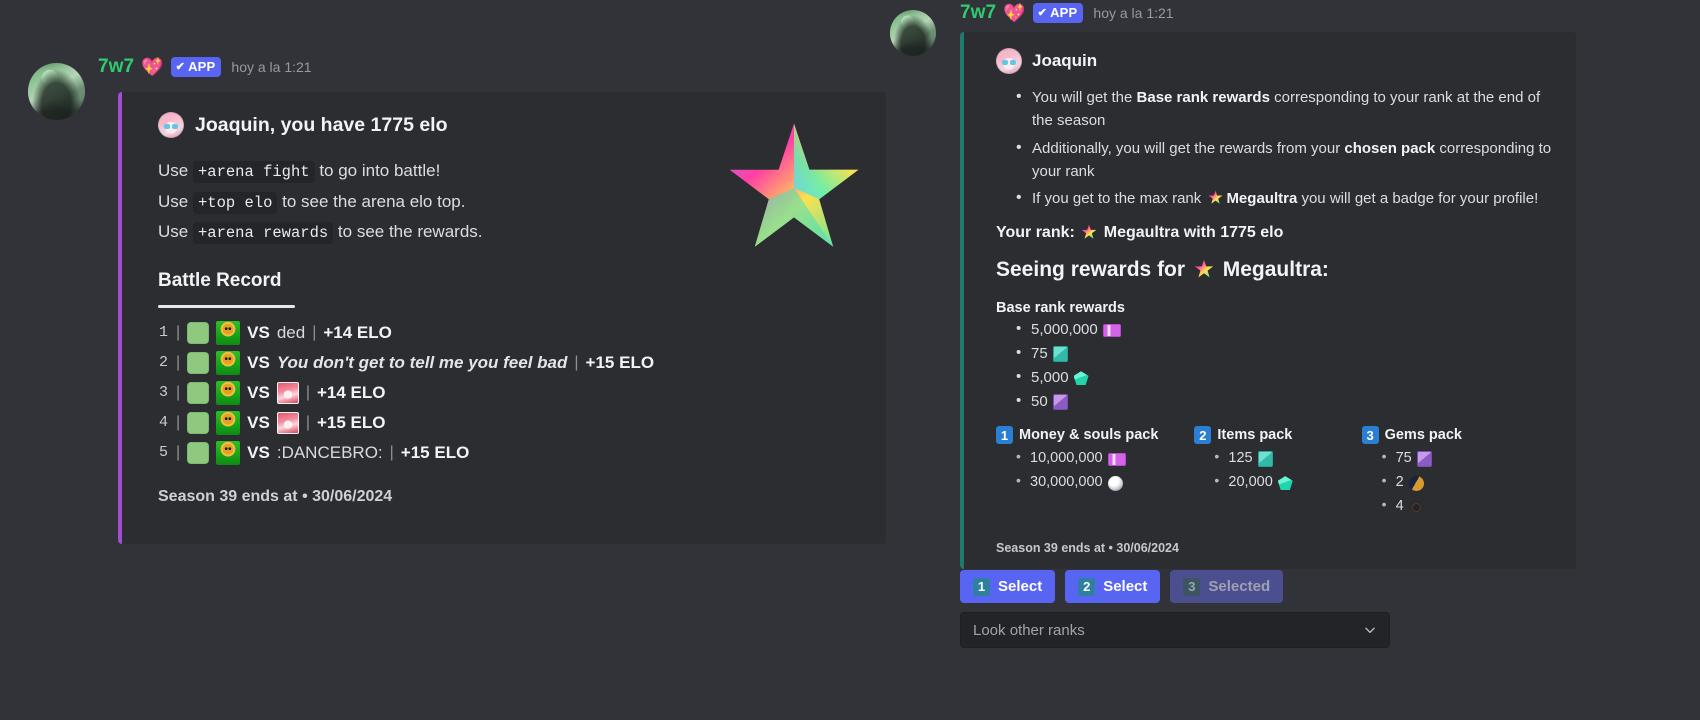 This screenshot has height=720, width=1700. Describe the element at coordinates (1416, 507) in the screenshot. I see `ring-icon` at that location.